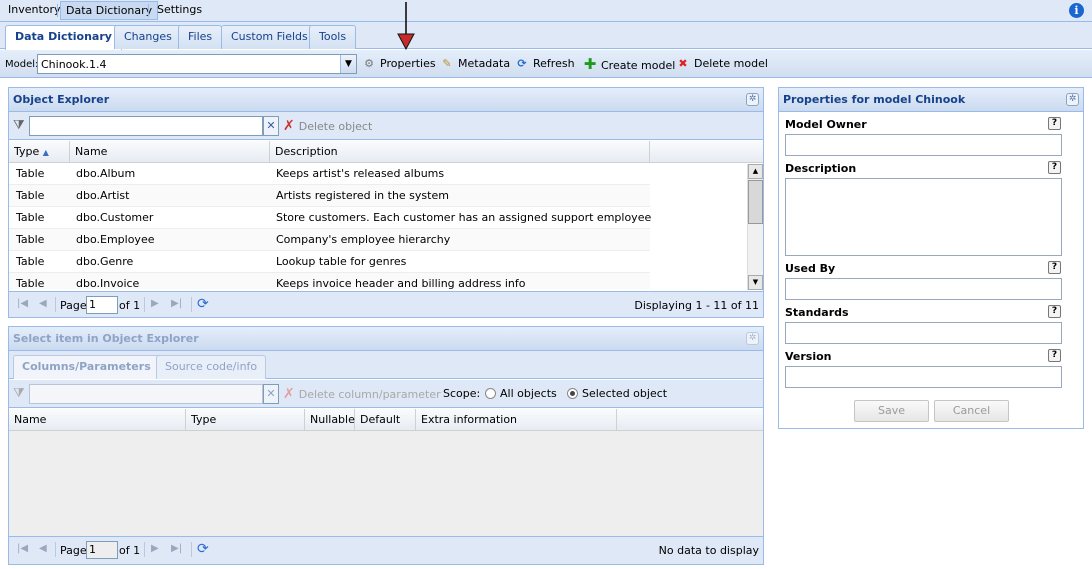 Image resolution: width=1092 pixels, height=569 pixels. I want to click on tab-custom-fields: Custom Fields, so click(269, 37).